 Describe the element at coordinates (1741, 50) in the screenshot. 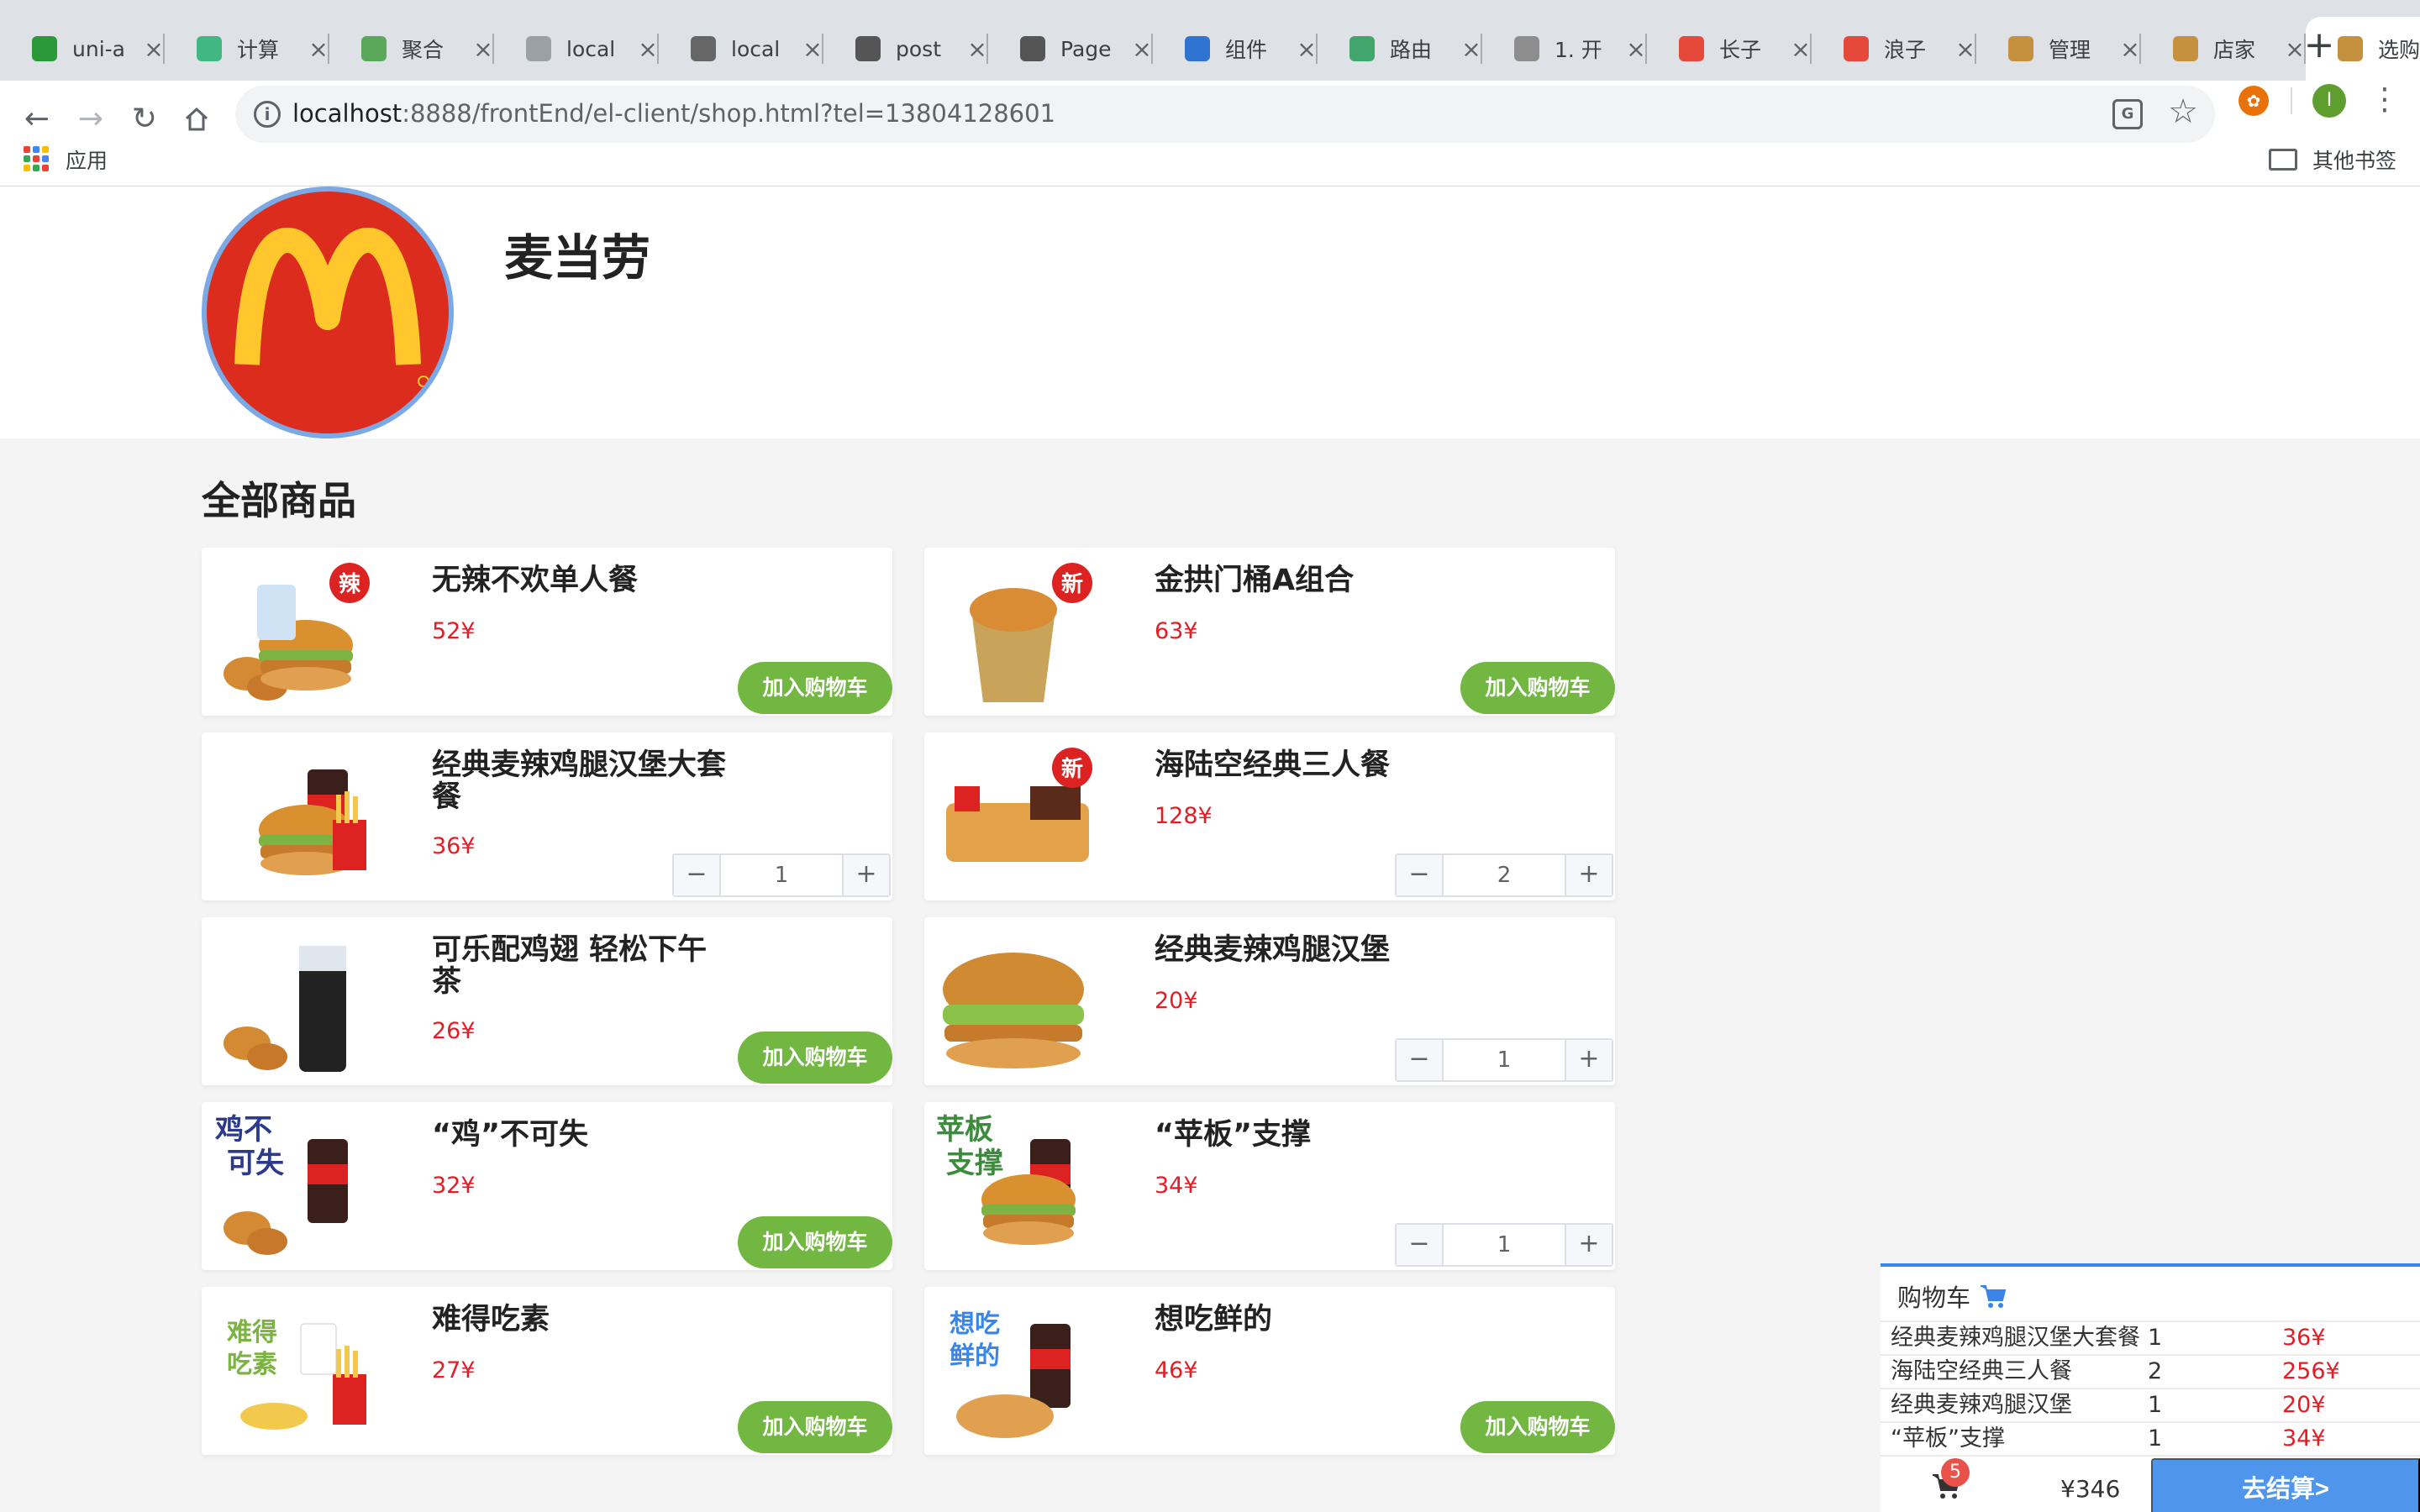

I see `tab-title: 长子` at that location.